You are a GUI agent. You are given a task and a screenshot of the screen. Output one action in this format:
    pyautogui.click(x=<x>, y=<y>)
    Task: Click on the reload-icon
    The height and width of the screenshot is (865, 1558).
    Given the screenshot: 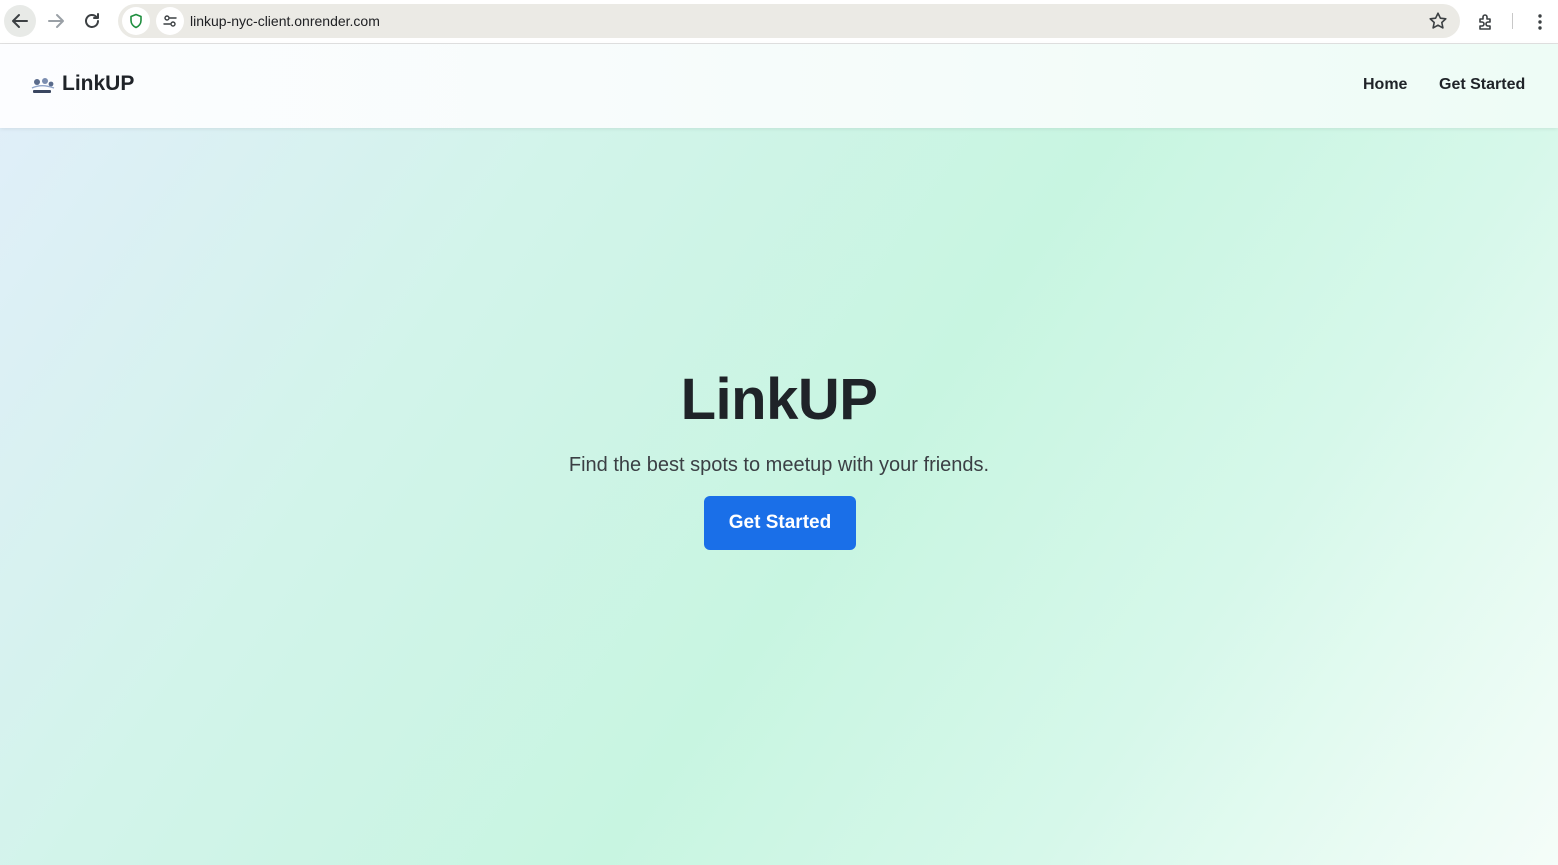 What is the action you would take?
    pyautogui.click(x=92, y=20)
    